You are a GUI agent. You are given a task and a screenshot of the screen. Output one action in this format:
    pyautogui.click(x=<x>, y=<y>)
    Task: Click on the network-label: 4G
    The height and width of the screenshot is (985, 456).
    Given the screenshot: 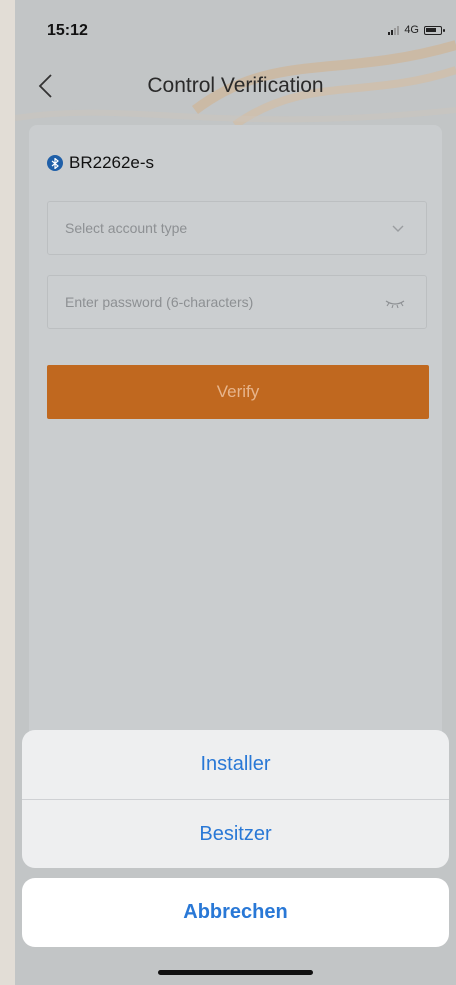 What is the action you would take?
    pyautogui.click(x=411, y=30)
    